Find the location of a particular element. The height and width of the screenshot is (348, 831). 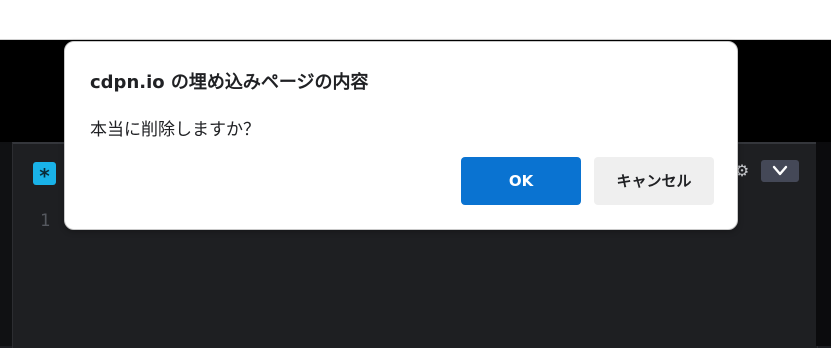

line-number: 1 is located at coordinates (45, 221).